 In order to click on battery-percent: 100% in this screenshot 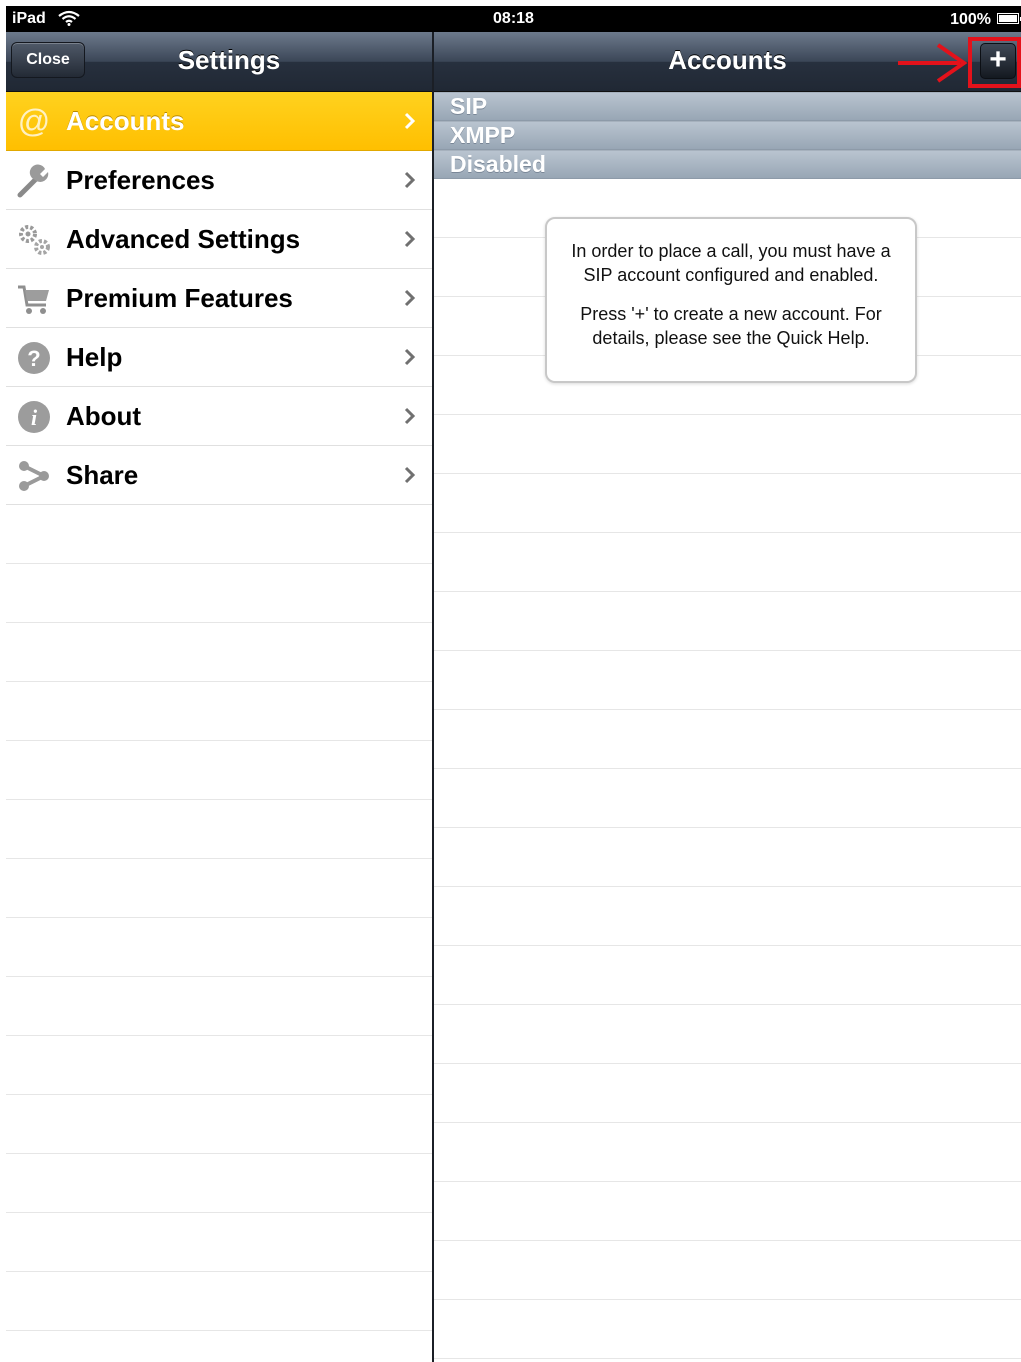, I will do `click(970, 19)`.